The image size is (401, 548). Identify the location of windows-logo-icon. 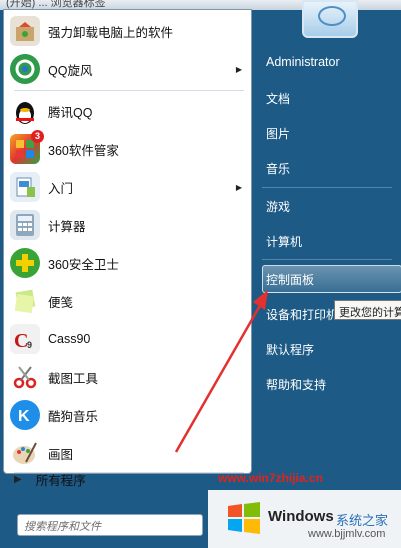
(244, 518).